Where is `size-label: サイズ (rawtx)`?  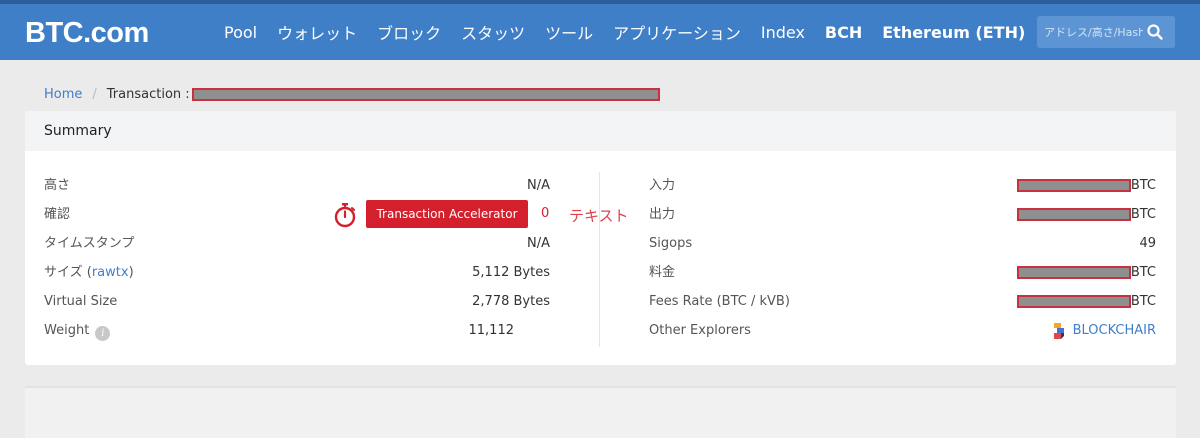 size-label: サイズ (rawtx) is located at coordinates (89, 272).